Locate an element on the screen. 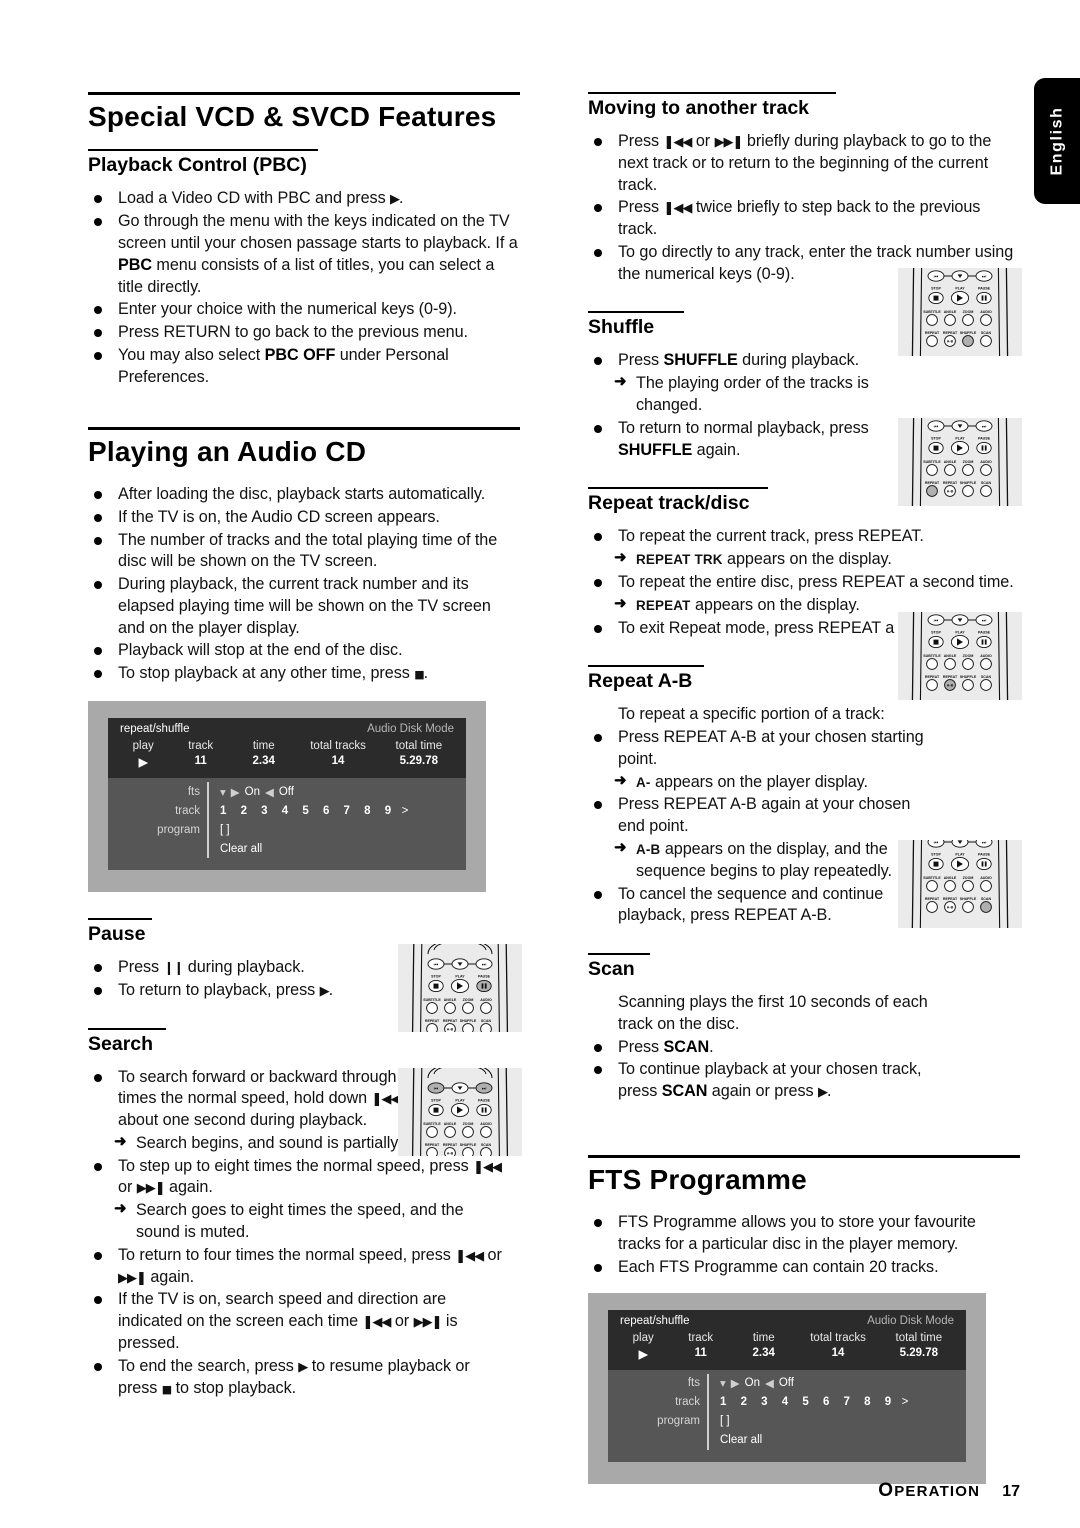 The image size is (1080, 1528). tv-program-value: [ ] is located at coordinates (225, 829).